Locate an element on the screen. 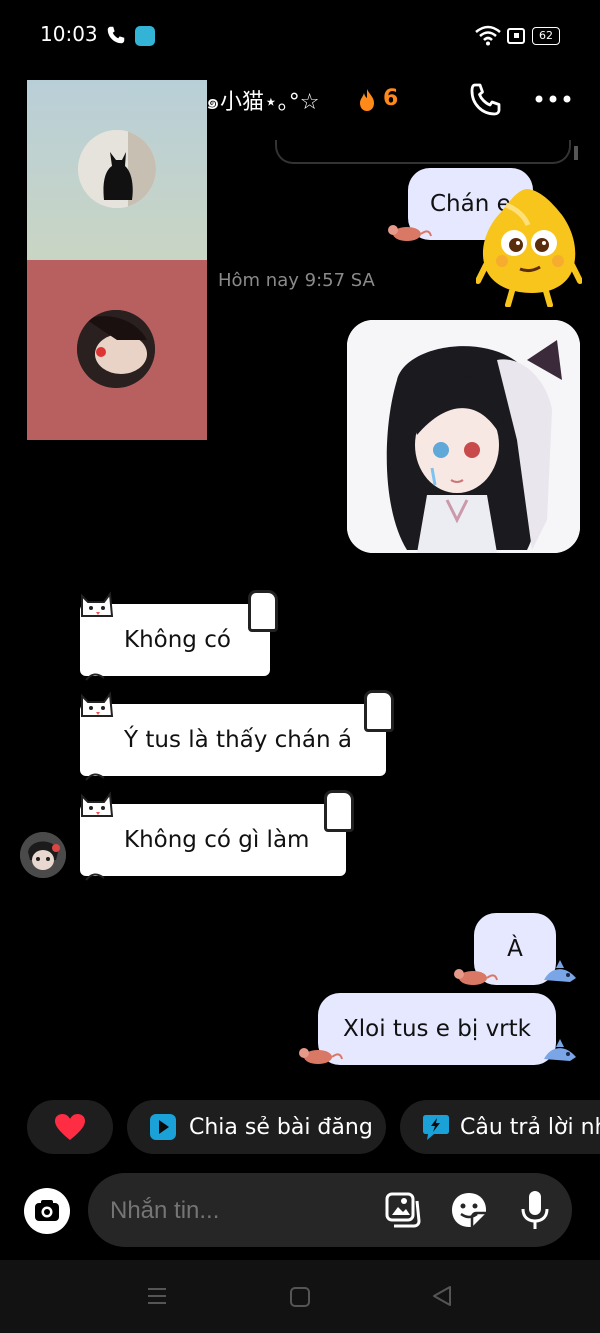 The width and height of the screenshot is (600, 1333). remote-video is located at coordinates (117, 170).